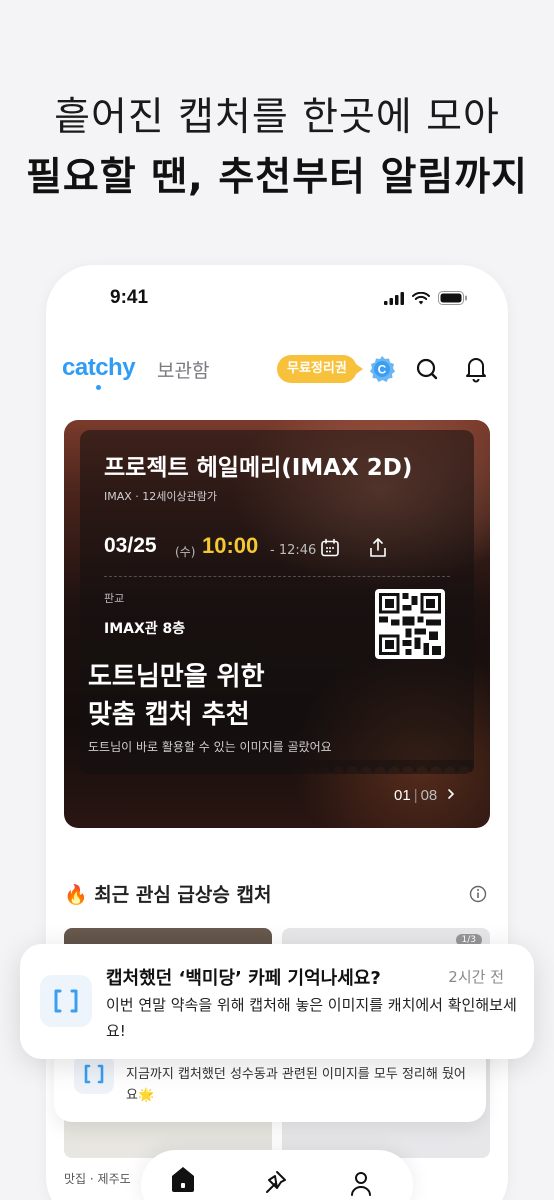  I want to click on movie-subtitle: IMAX · 12세이상관람가, so click(161, 496).